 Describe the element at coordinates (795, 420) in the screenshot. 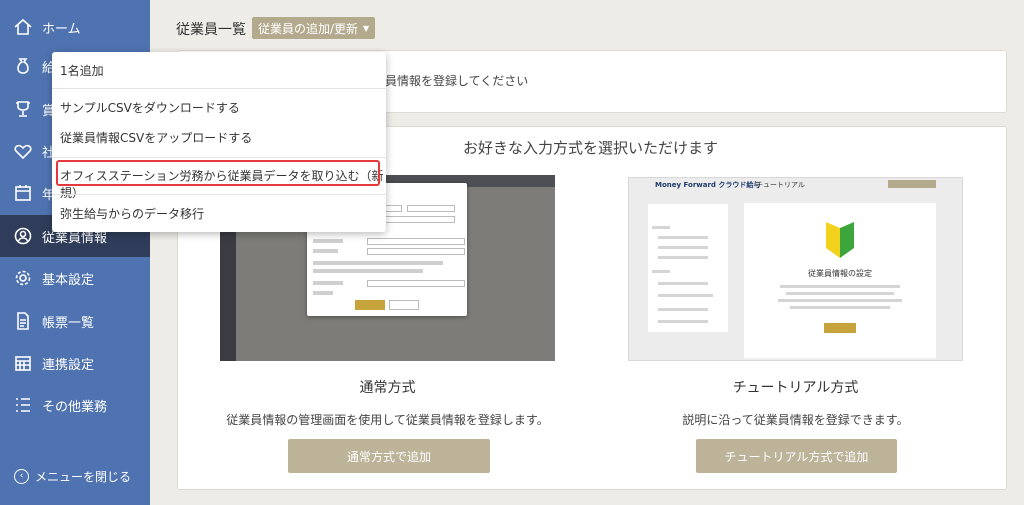

I see `tutorial-method-description: 説明に沿って従業員情報を登録できます。` at that location.